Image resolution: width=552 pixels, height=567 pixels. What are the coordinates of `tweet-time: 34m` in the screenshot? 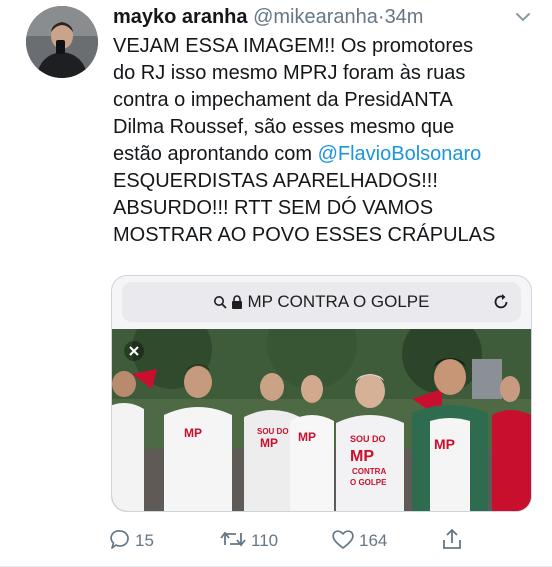 It's located at (404, 17).